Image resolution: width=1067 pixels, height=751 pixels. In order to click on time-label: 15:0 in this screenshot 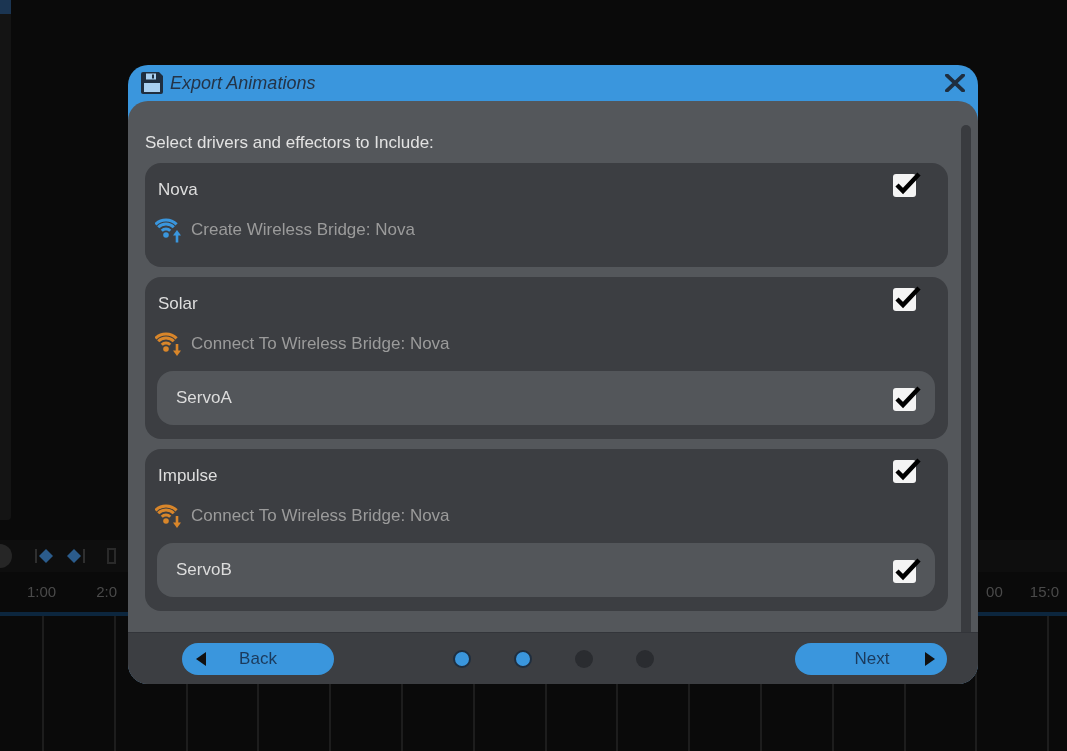, I will do `click(1044, 592)`.